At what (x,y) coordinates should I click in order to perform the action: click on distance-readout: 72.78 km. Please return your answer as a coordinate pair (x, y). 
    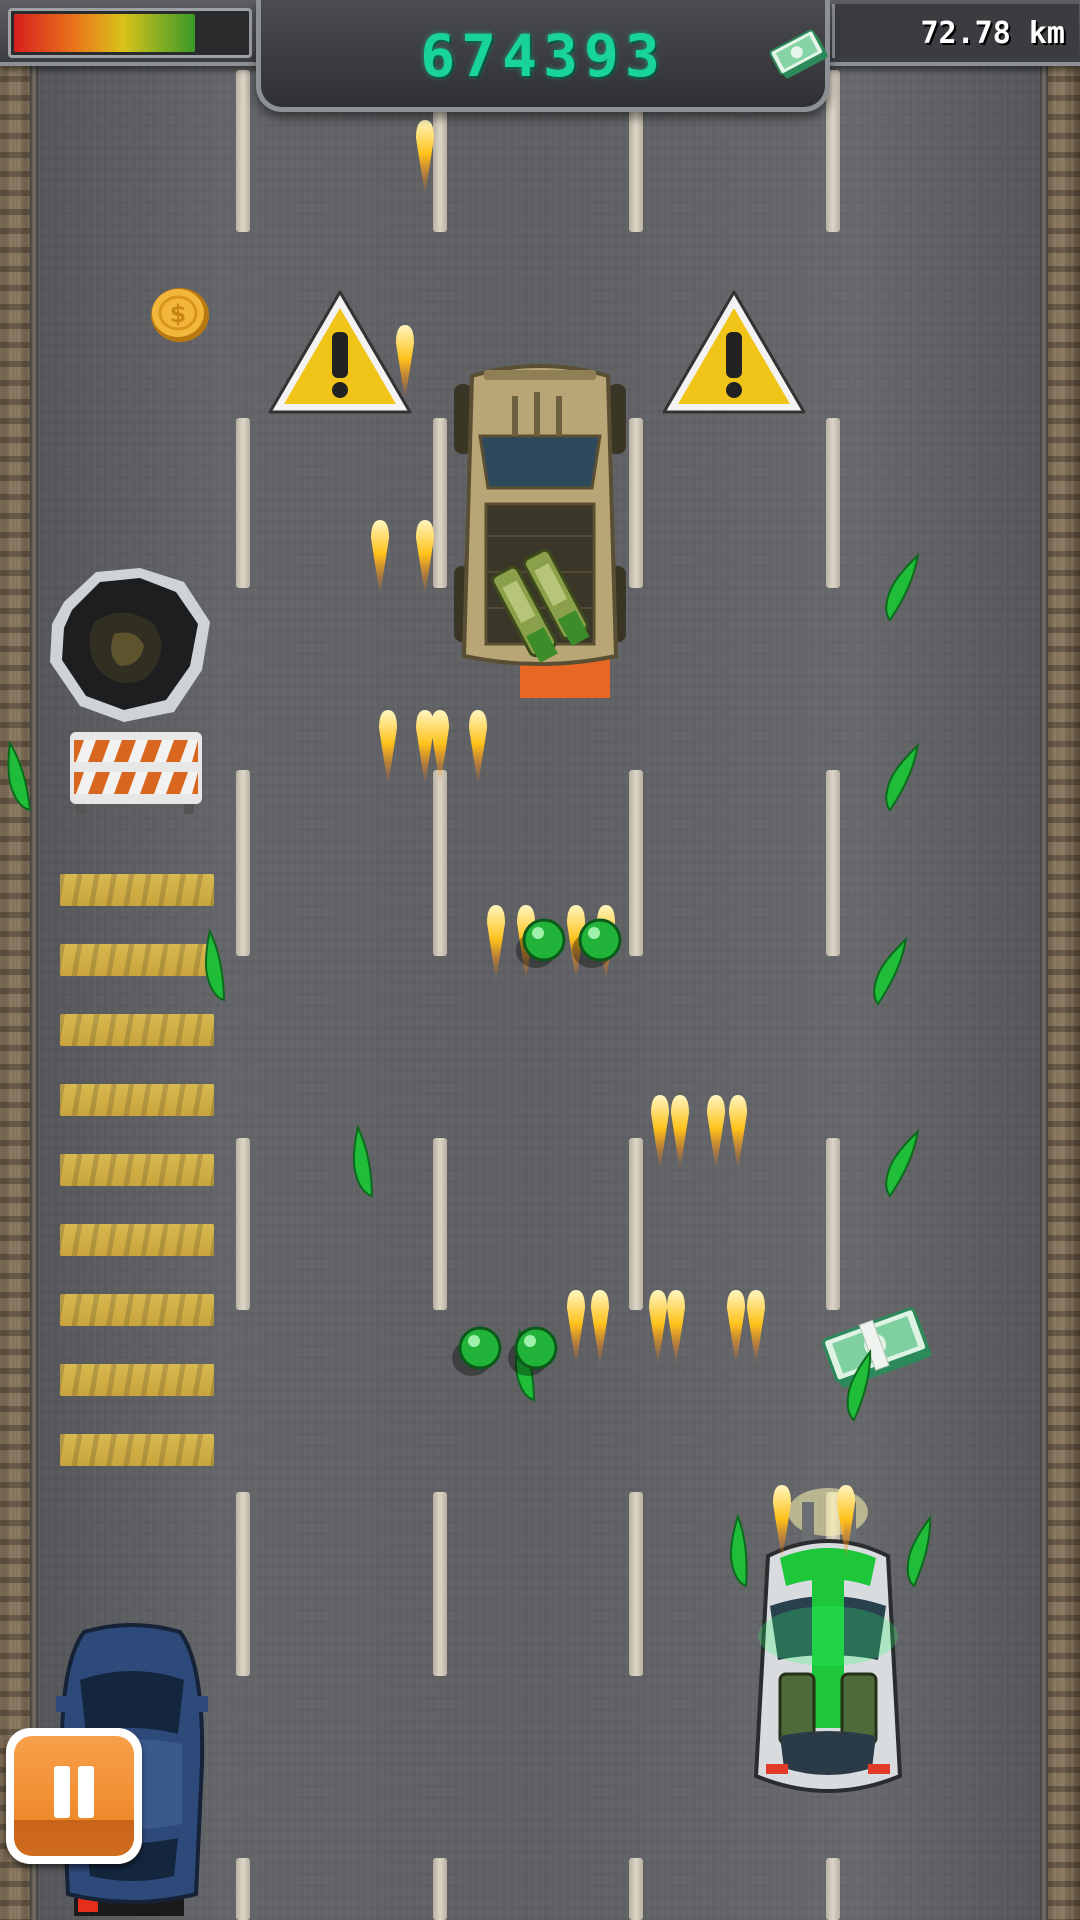
    Looking at the image, I should click on (993, 33).